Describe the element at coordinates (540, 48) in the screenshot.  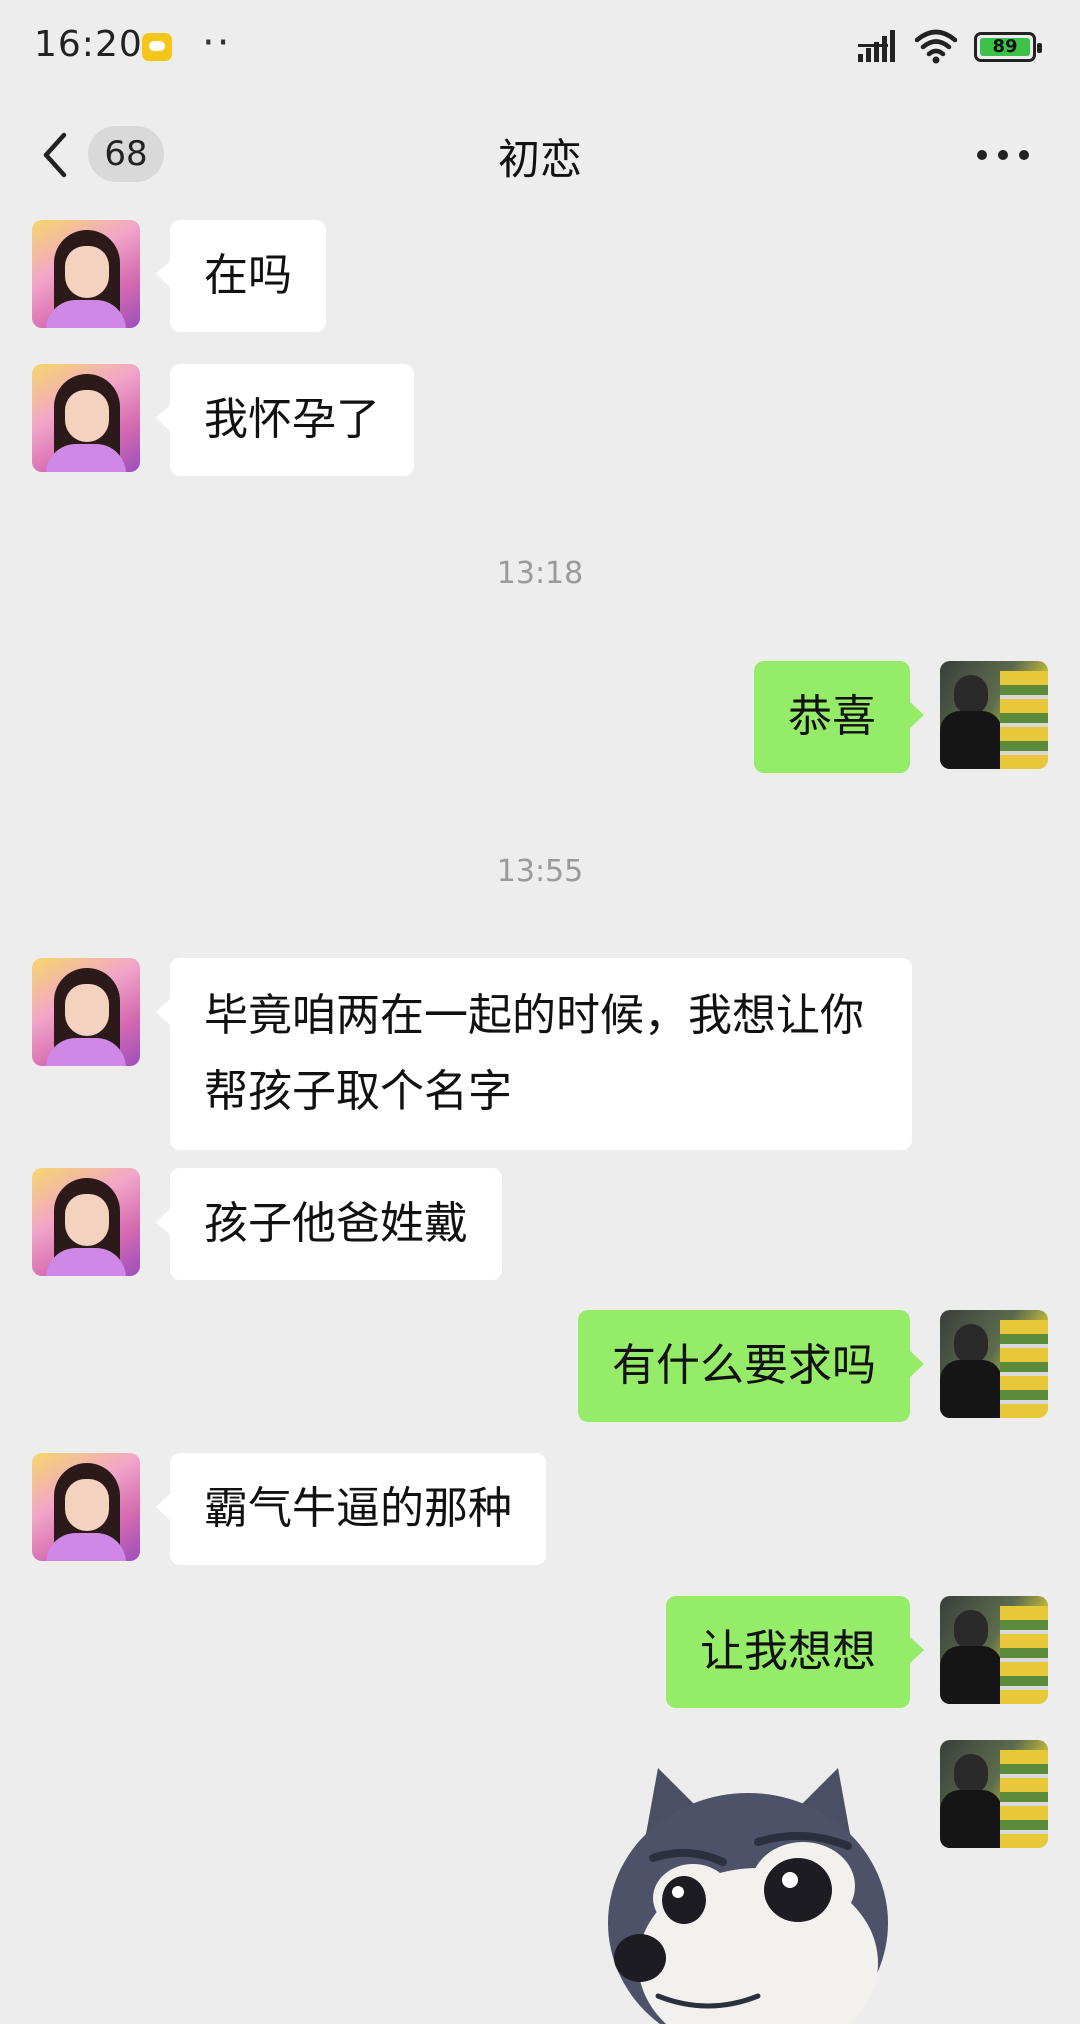
I see `status-bar: 16:20 ·· 89` at that location.